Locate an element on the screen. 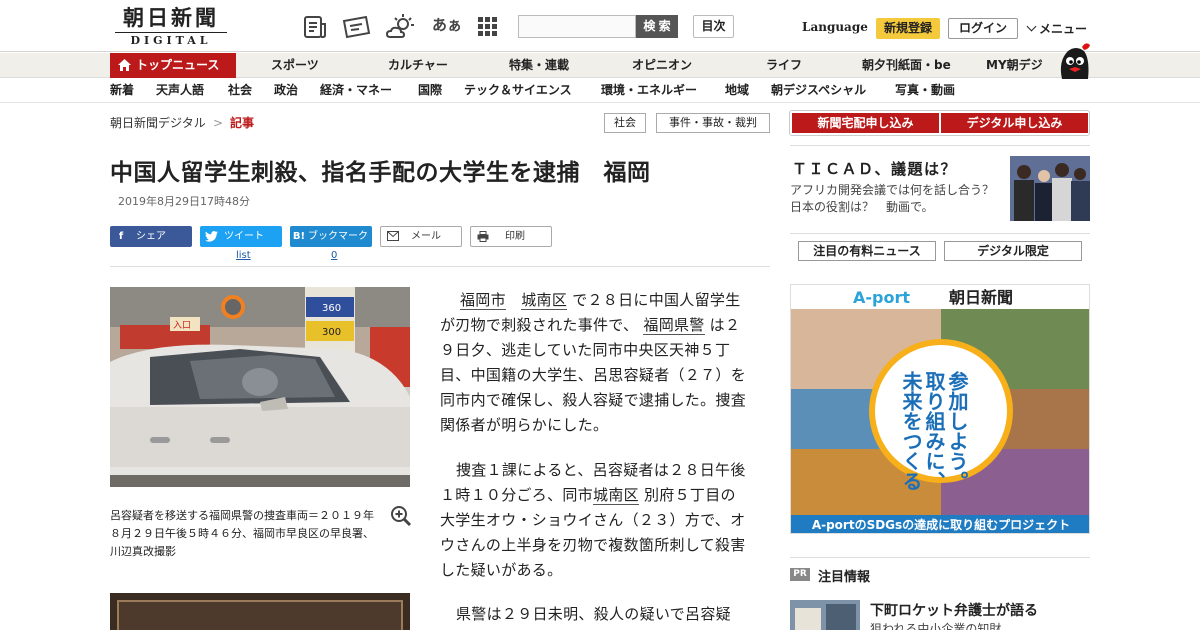 Image resolution: width=1200 pixels, height=630 pixels. nav-photo-video: 写真・動画 is located at coordinates (925, 90).